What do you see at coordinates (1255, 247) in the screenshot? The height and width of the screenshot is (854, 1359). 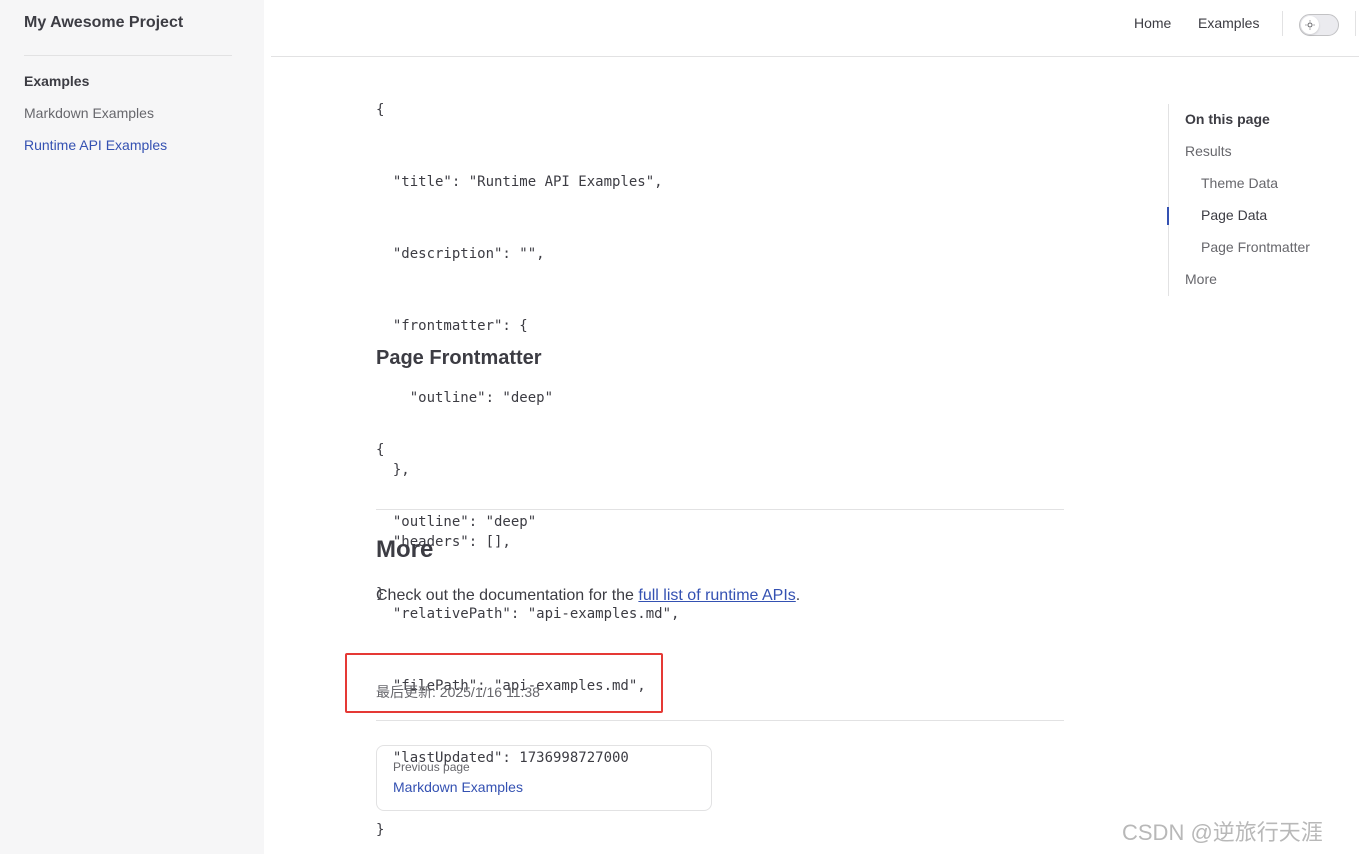 I see `outline-item-page-frontmatter: Page Frontmatter` at bounding box center [1255, 247].